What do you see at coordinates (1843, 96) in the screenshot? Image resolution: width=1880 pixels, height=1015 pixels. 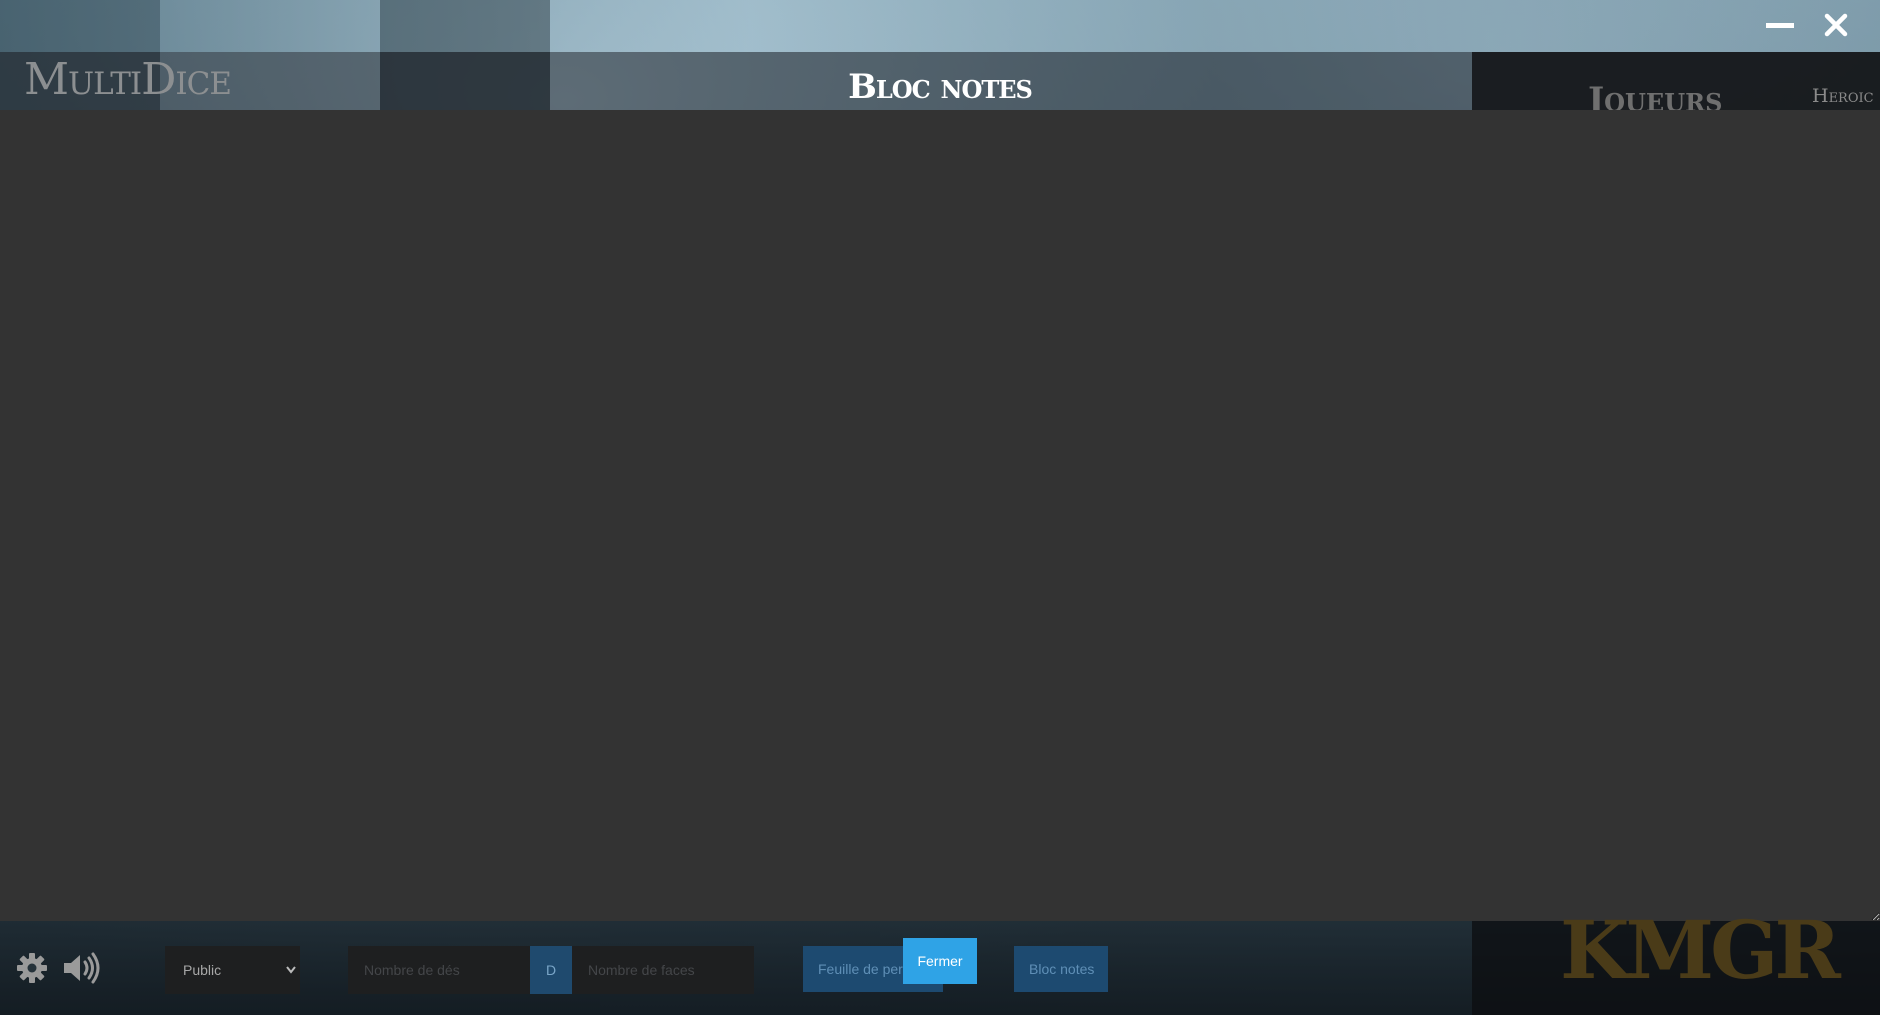 I see `heroic-label: Heroic` at bounding box center [1843, 96].